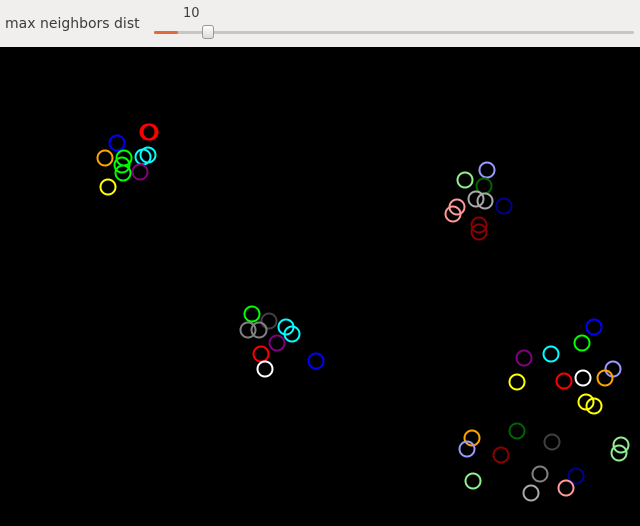 Image resolution: width=640 pixels, height=526 pixels. I want to click on slider-fill, so click(166, 32).